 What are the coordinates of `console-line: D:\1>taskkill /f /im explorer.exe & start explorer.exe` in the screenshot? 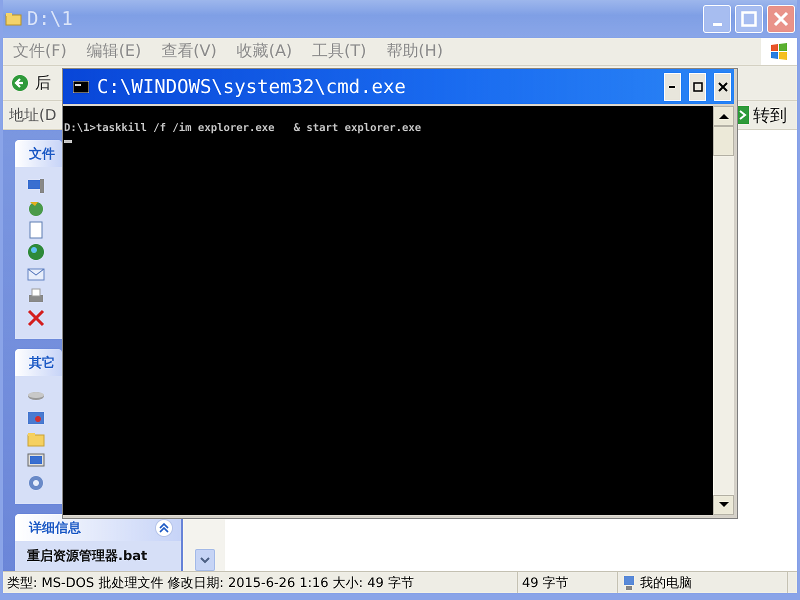 It's located at (243, 128).